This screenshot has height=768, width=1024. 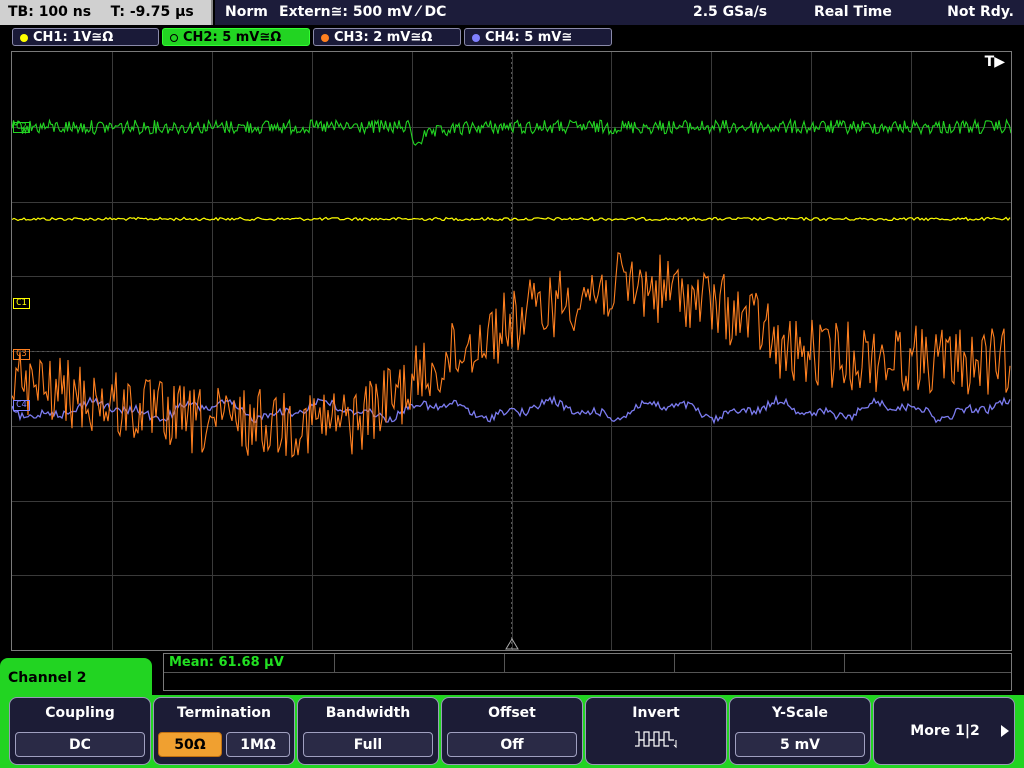 What do you see at coordinates (383, 37) in the screenshot?
I see `channel-3-label: CH3: 2 mV≅Ω` at bounding box center [383, 37].